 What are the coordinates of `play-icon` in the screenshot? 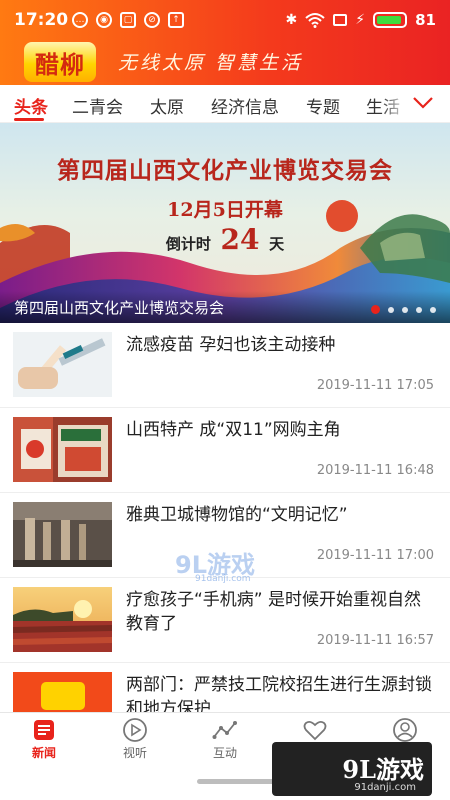 It's located at (135, 730).